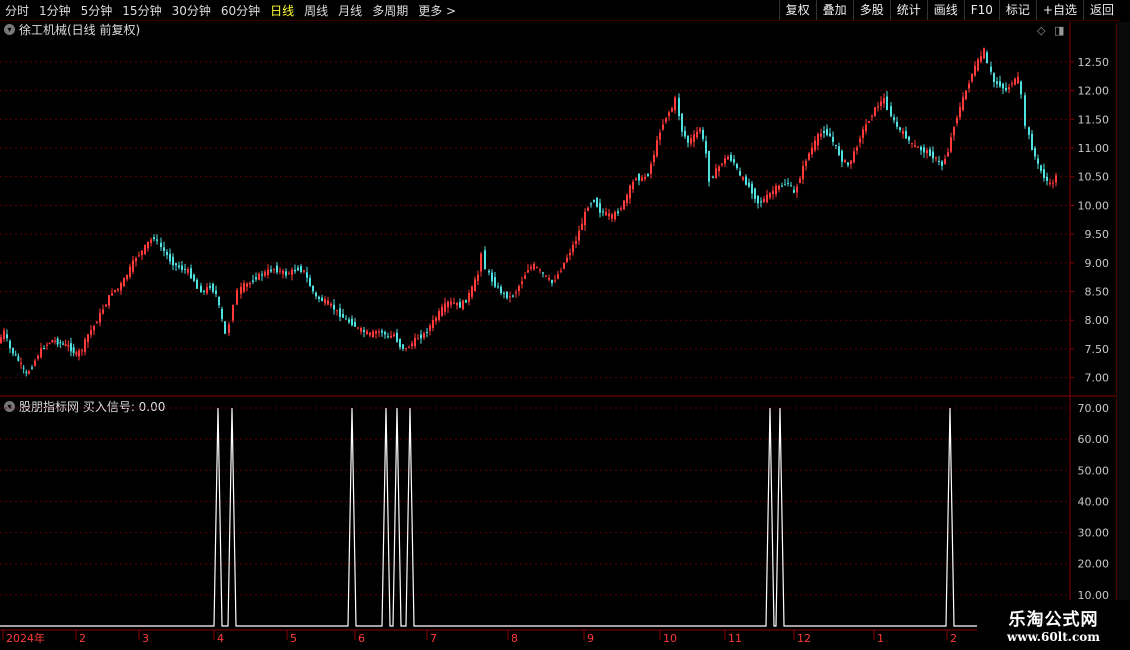 This screenshot has width=1130, height=650. What do you see at coordinates (1097, 234) in the screenshot?
I see `y-tick-label: 9.50` at bounding box center [1097, 234].